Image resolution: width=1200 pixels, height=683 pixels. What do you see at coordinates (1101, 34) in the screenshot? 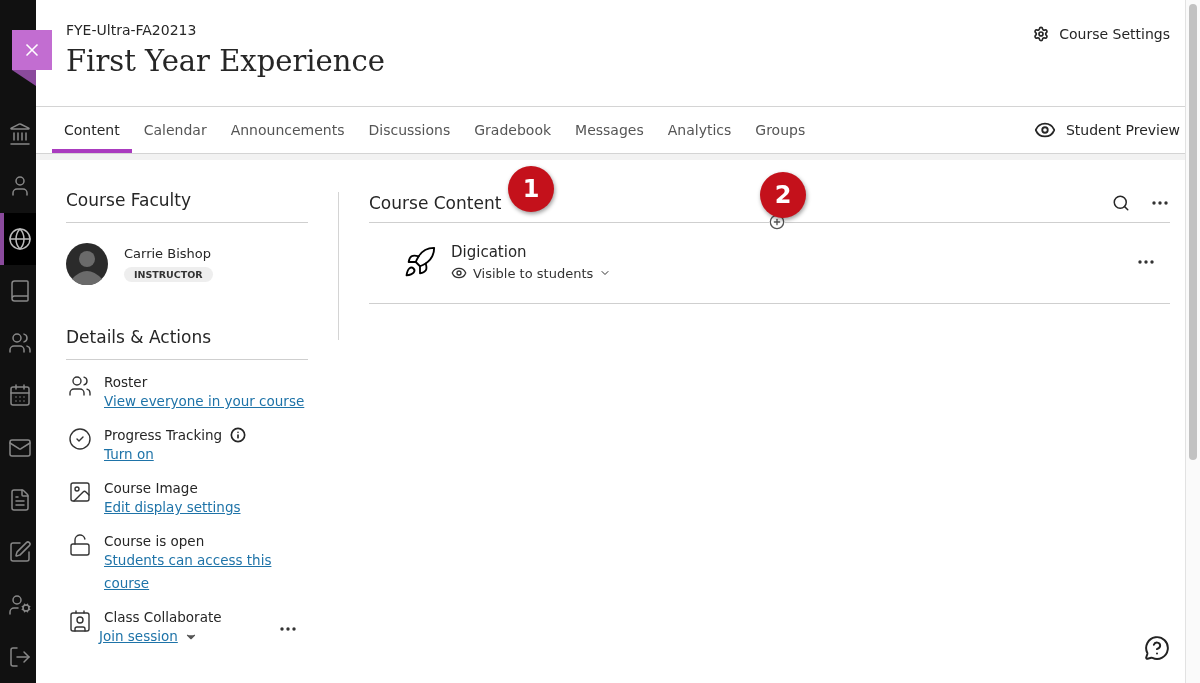
I see `course-settings-button: Course Settings` at bounding box center [1101, 34].